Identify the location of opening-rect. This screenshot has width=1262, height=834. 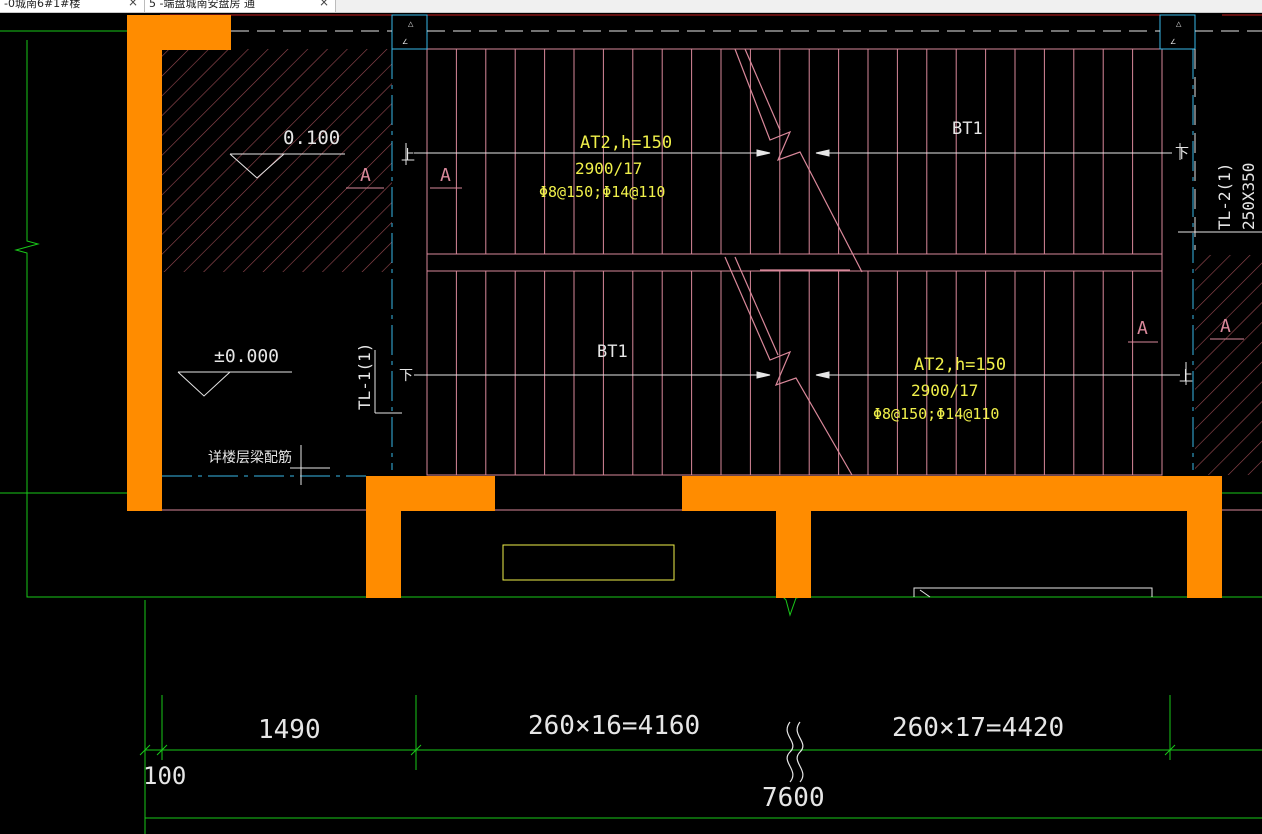
(588, 562).